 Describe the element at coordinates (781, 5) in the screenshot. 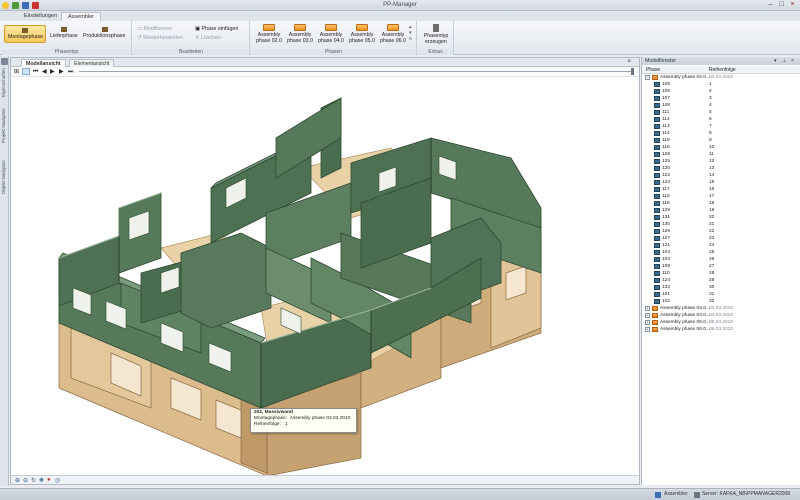

I see `maximize-icon: □` at that location.